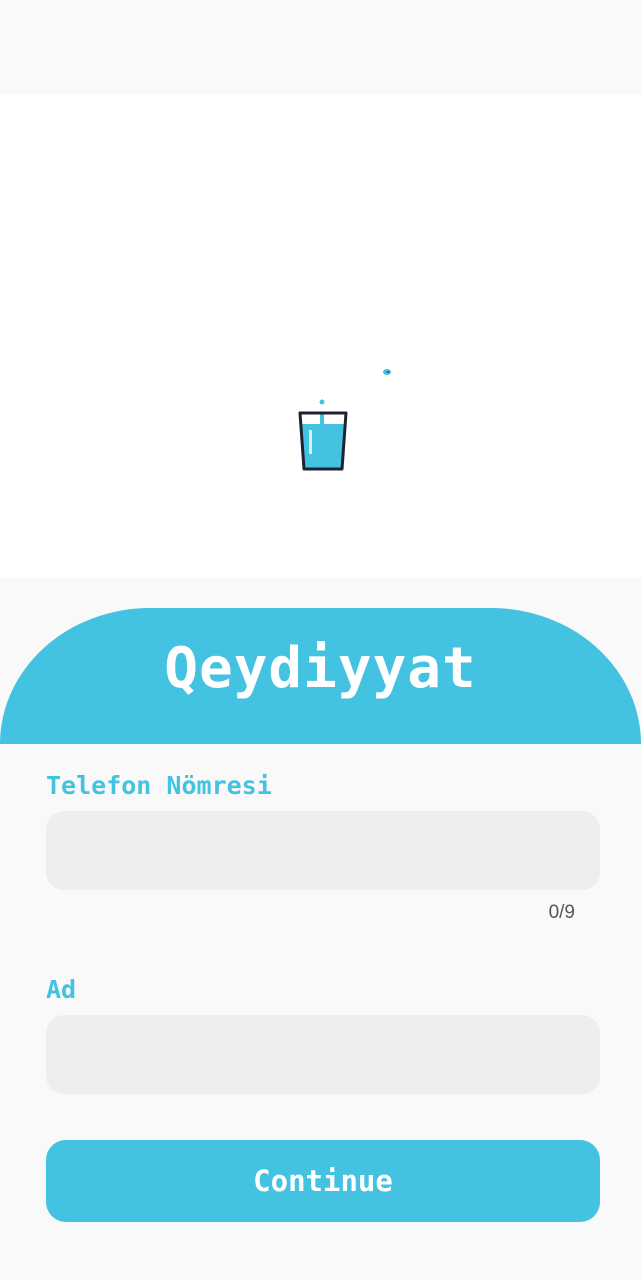 The image size is (641, 1280). Describe the element at coordinates (322, 402) in the screenshot. I see `drop-icon` at that location.